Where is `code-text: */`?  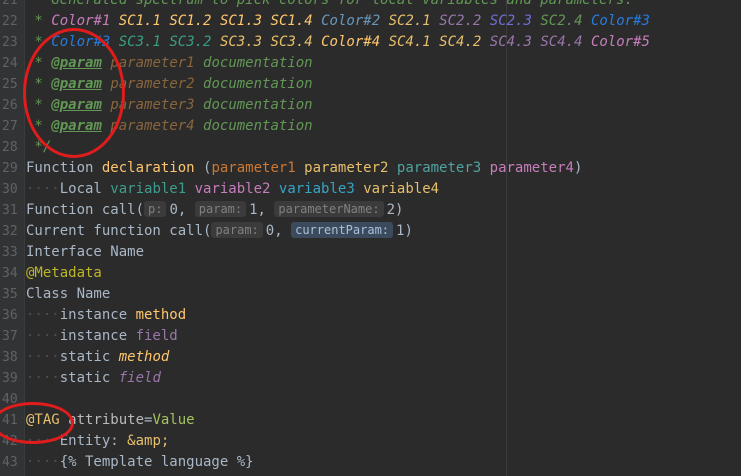
code-text: */ is located at coordinates (38, 147).